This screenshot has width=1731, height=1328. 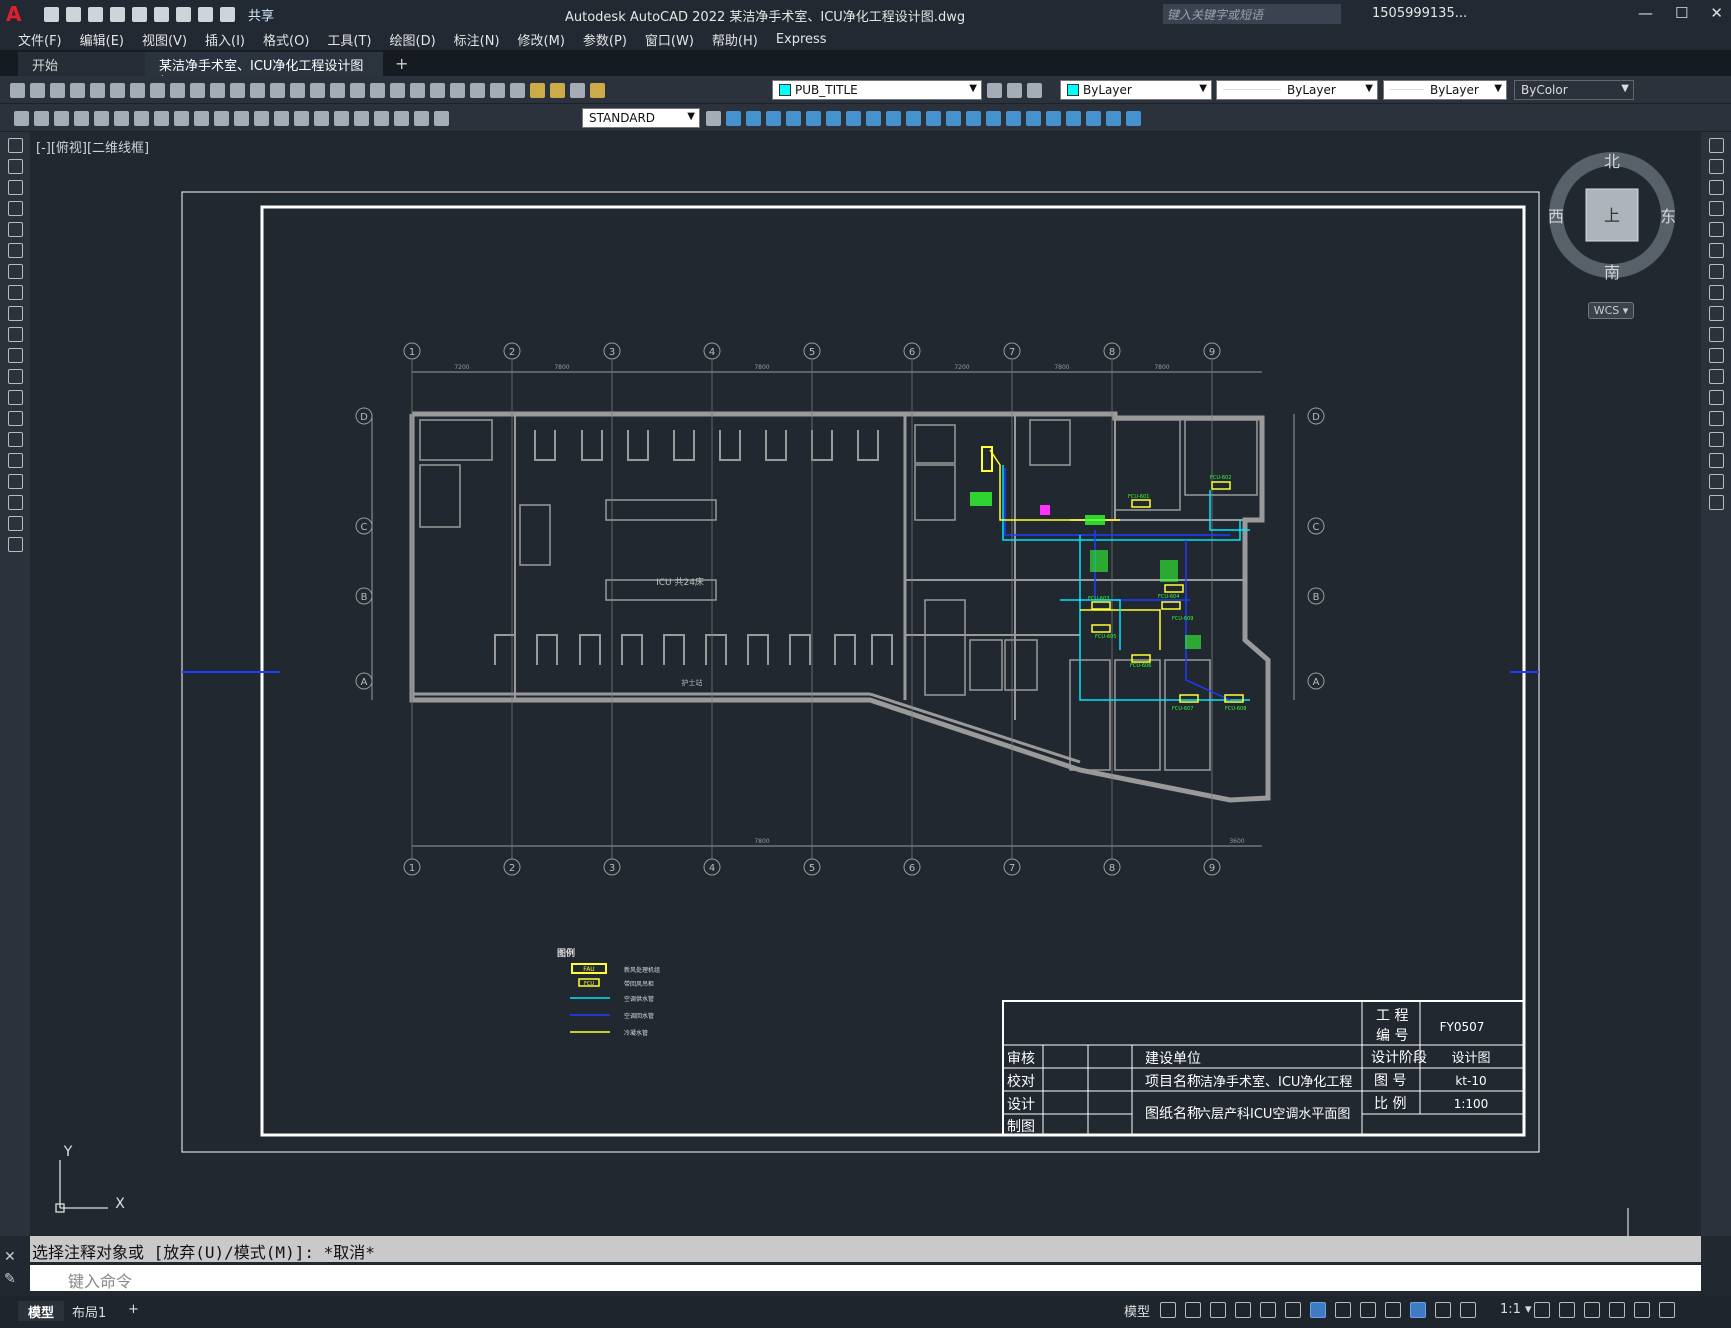 I want to click on tb-role-review: 审核, so click(x=1021, y=1059).